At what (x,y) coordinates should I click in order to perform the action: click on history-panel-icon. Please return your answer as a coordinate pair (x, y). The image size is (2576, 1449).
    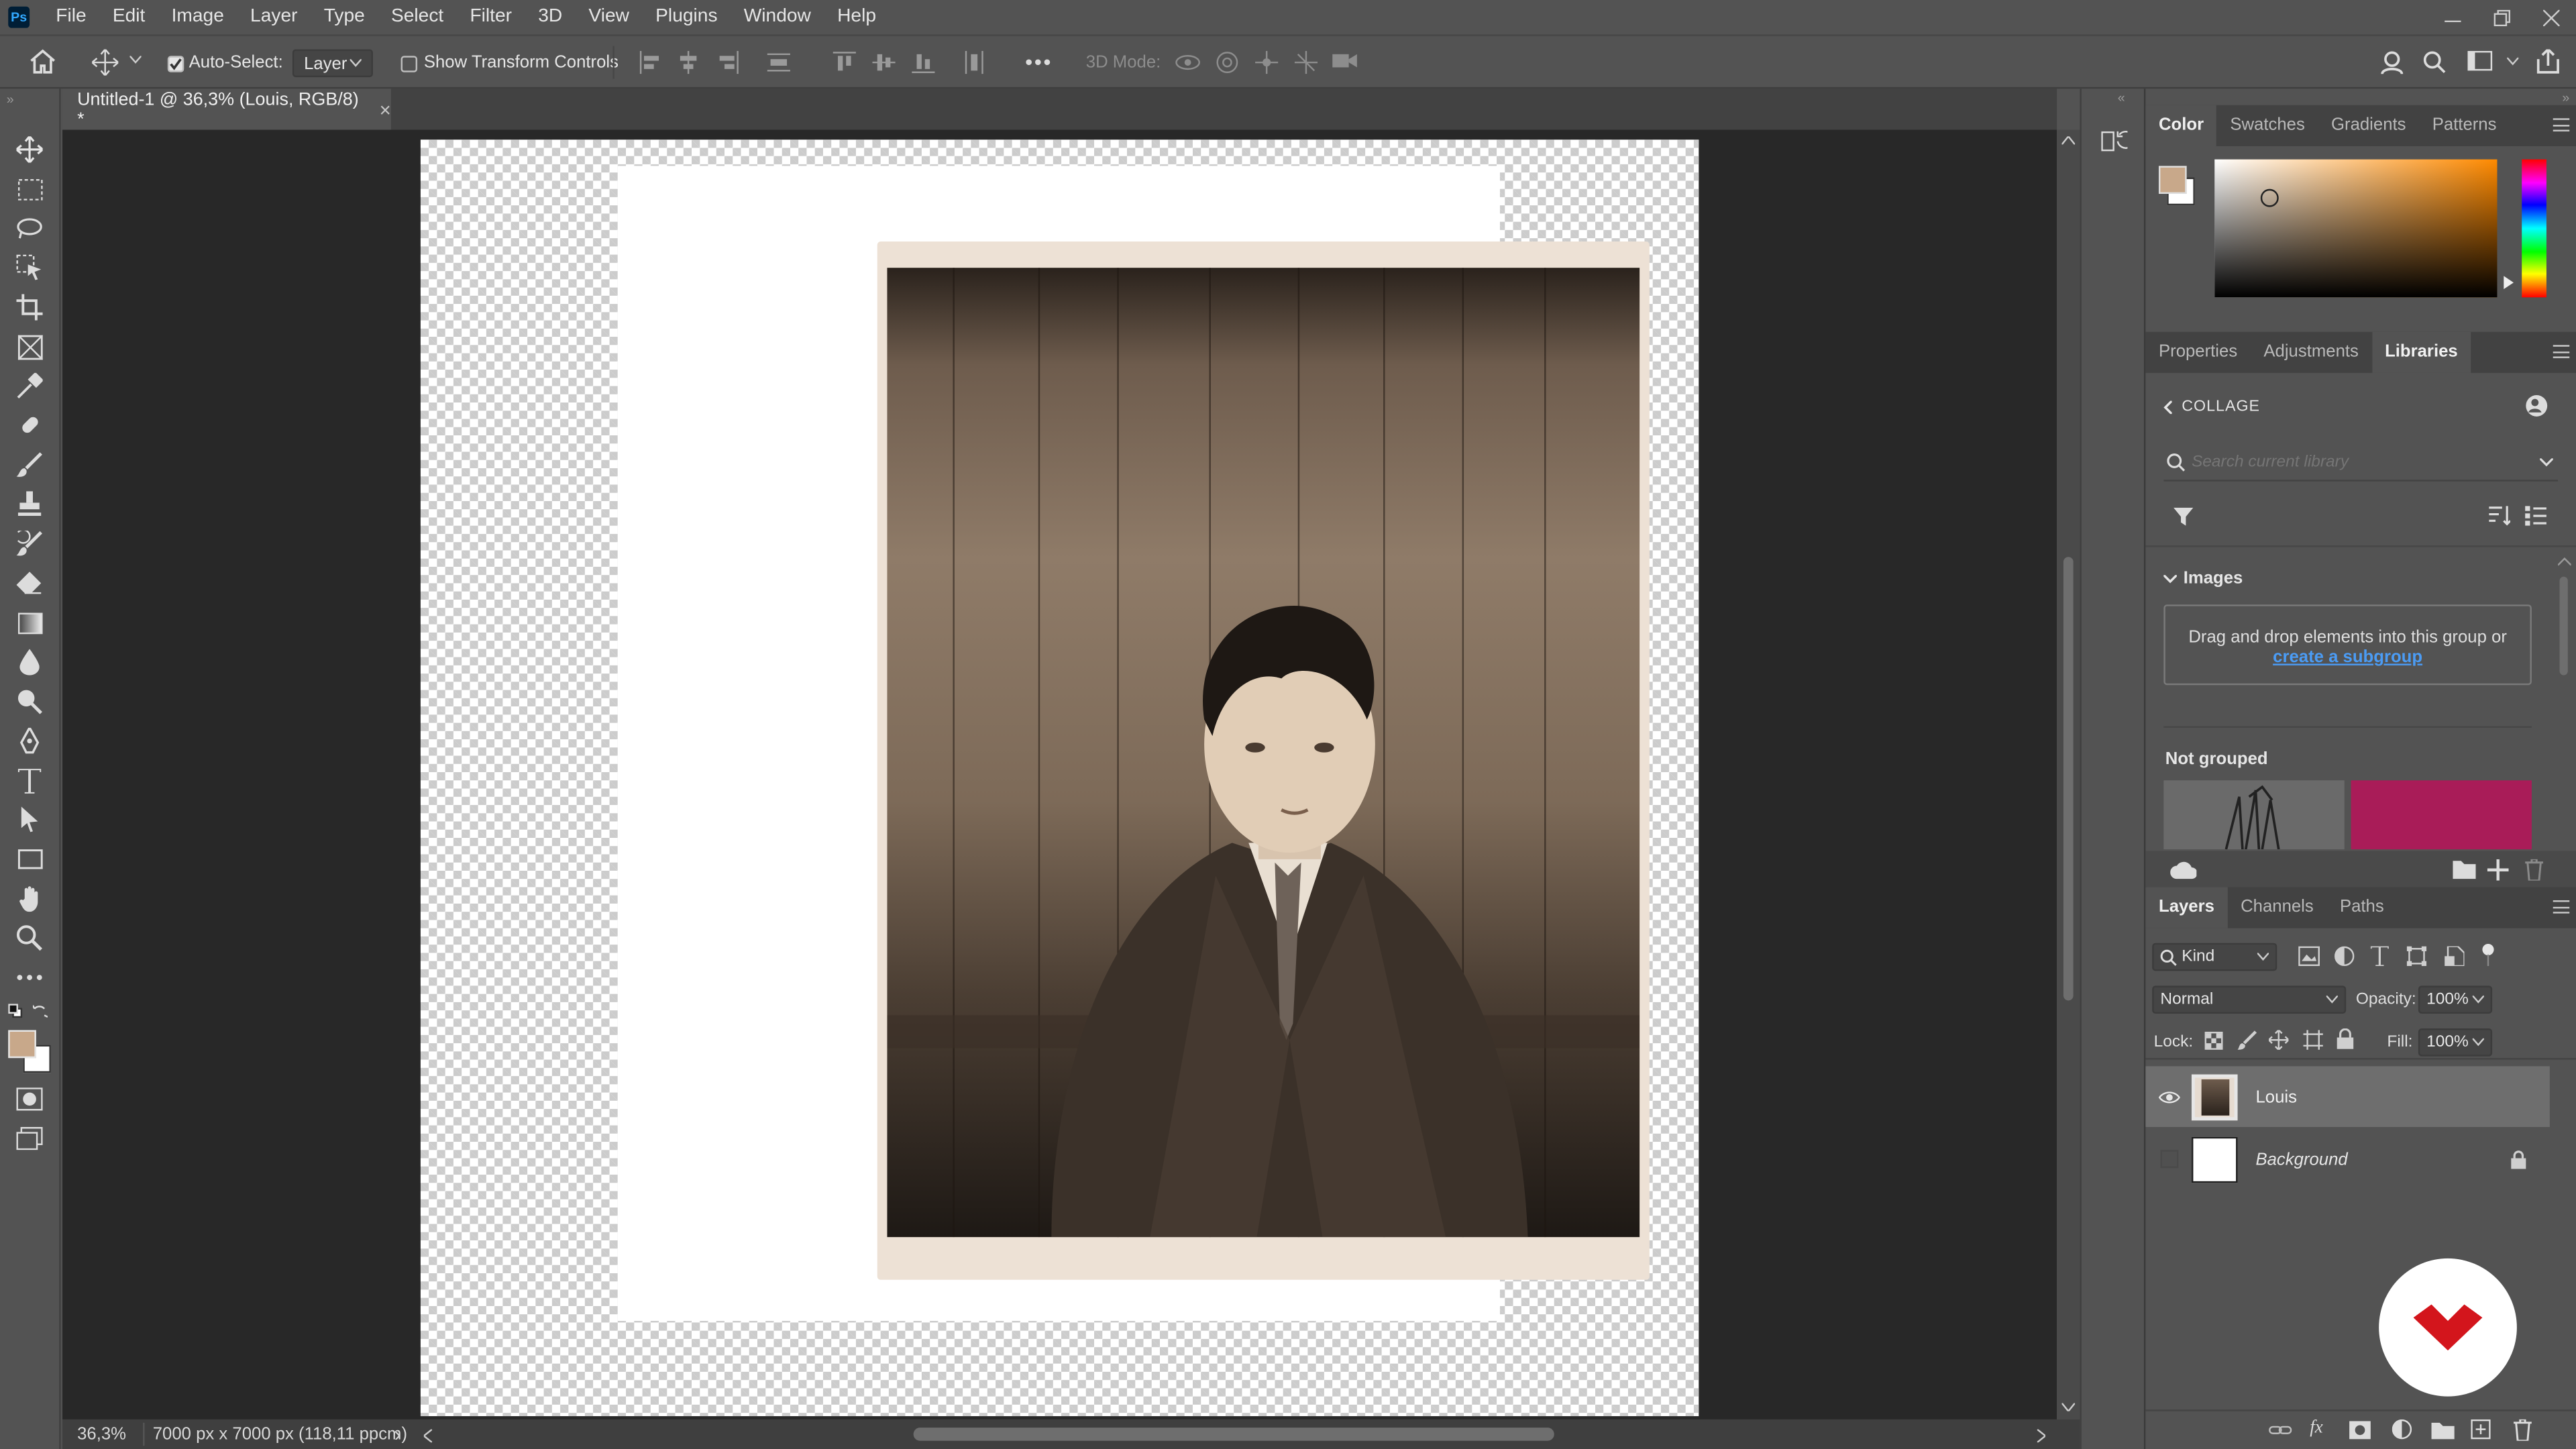
    Looking at the image, I should click on (2114, 141).